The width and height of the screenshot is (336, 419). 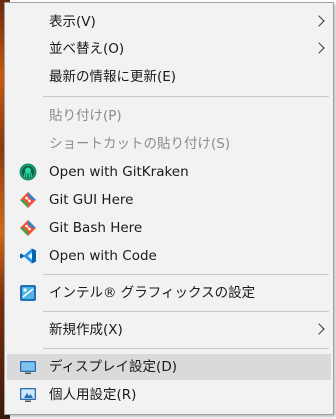 I want to click on menu-item-git-bash-here: Git Bash Here, so click(x=169, y=228).